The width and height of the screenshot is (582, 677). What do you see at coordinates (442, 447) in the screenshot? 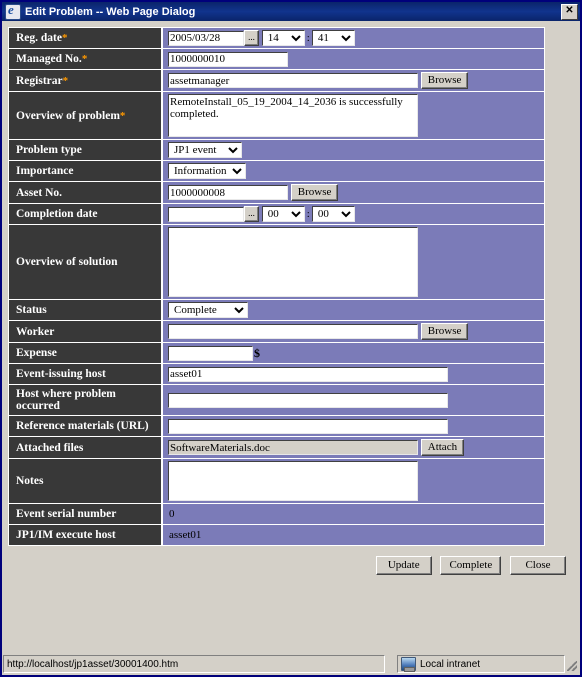
I see `attached-files-attach-button: Attach` at bounding box center [442, 447].